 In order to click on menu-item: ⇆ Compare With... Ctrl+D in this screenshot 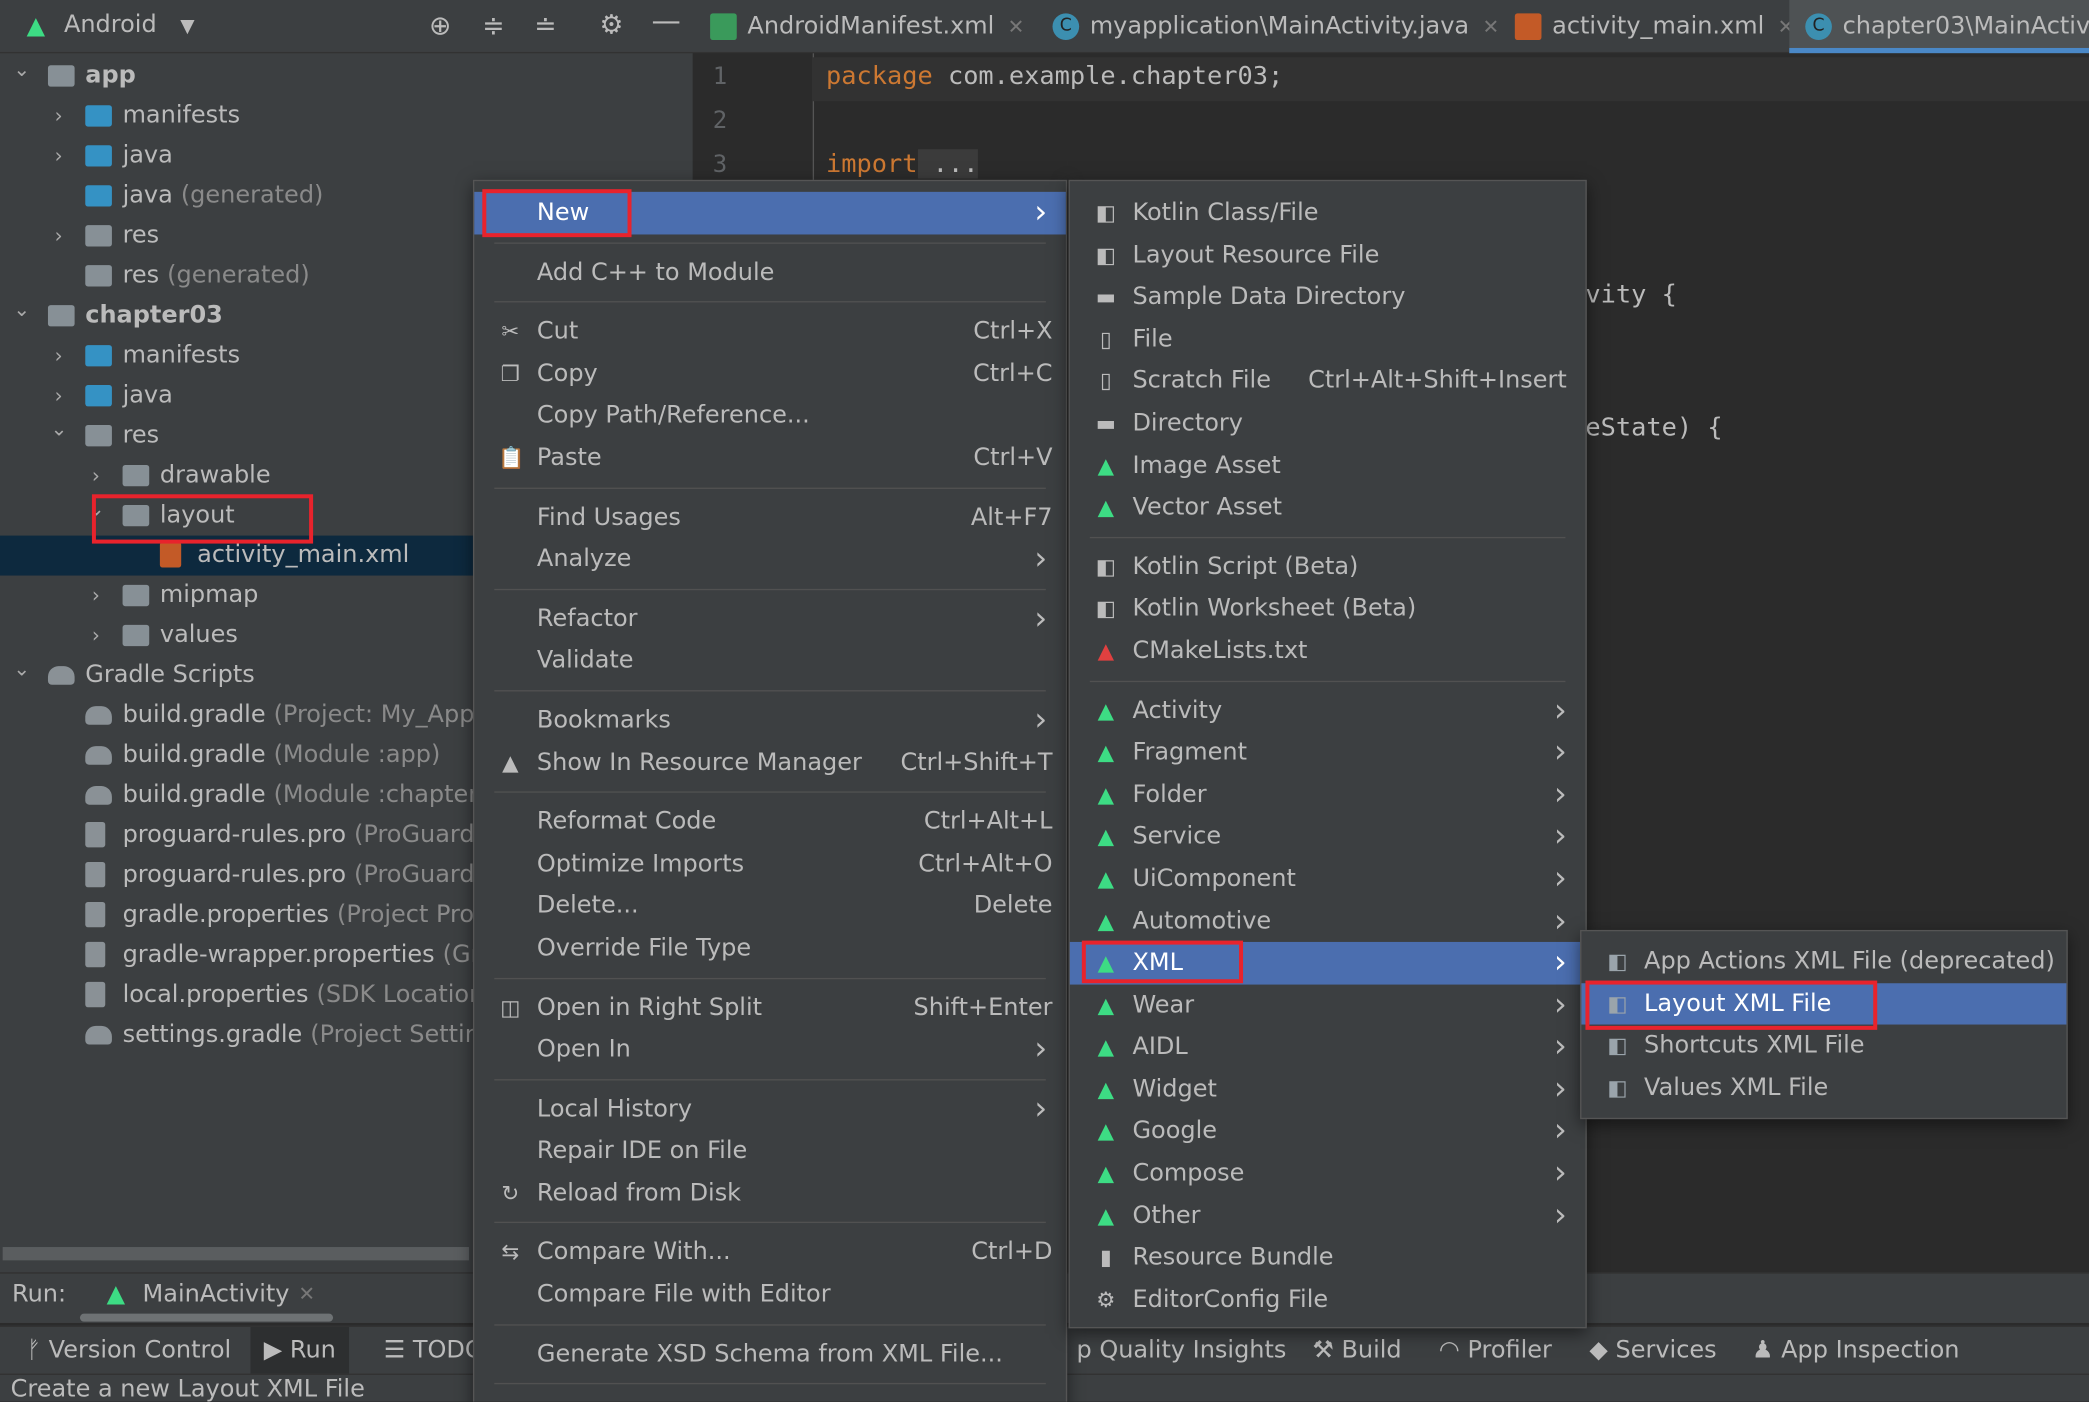, I will do `click(770, 1253)`.